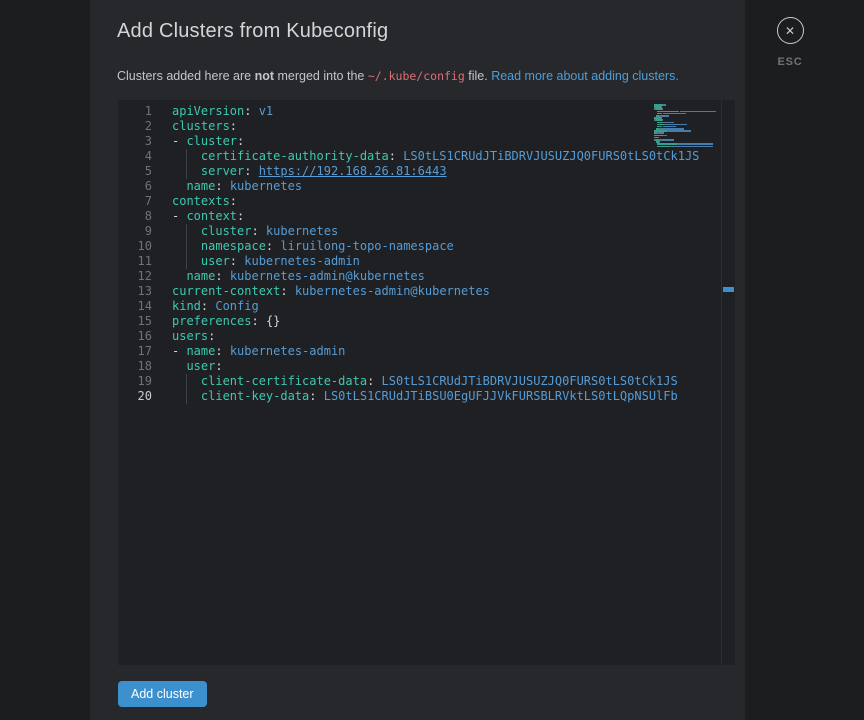 The height and width of the screenshot is (720, 864). What do you see at coordinates (478, 76) in the screenshot?
I see `subtitle-suffix: file.` at bounding box center [478, 76].